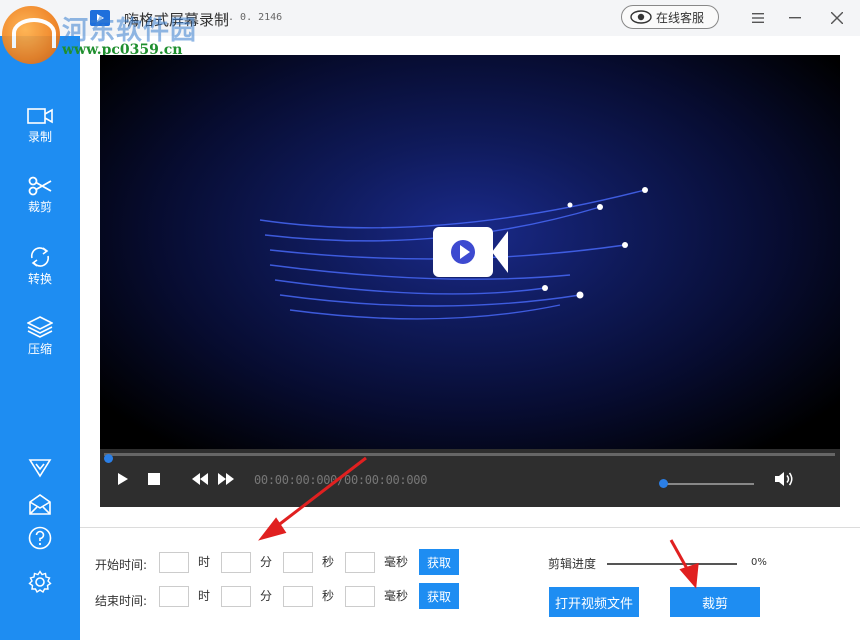 The height and width of the screenshot is (640, 860). I want to click on settings-button, so click(40, 582).